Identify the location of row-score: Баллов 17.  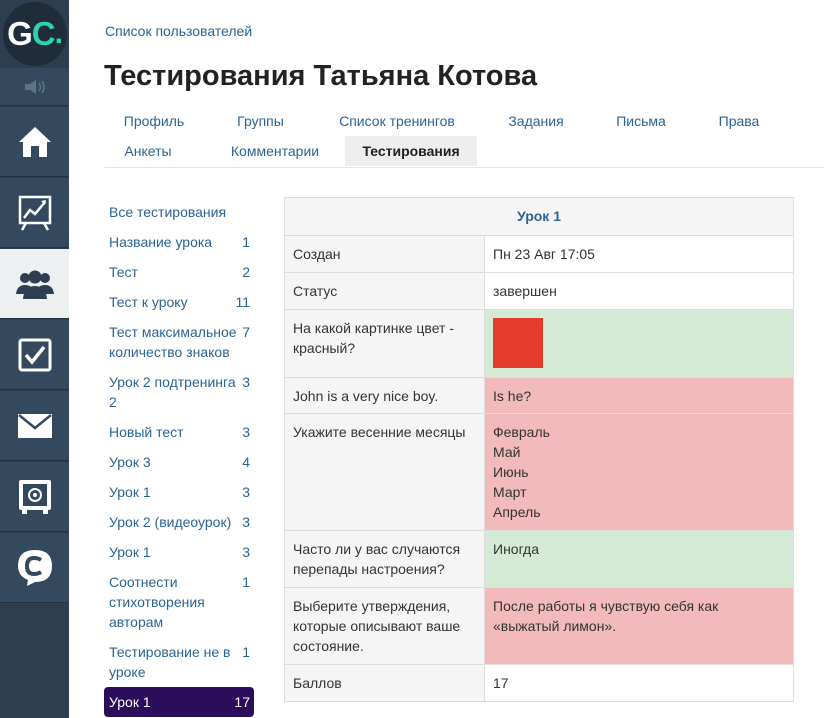
(539, 683).